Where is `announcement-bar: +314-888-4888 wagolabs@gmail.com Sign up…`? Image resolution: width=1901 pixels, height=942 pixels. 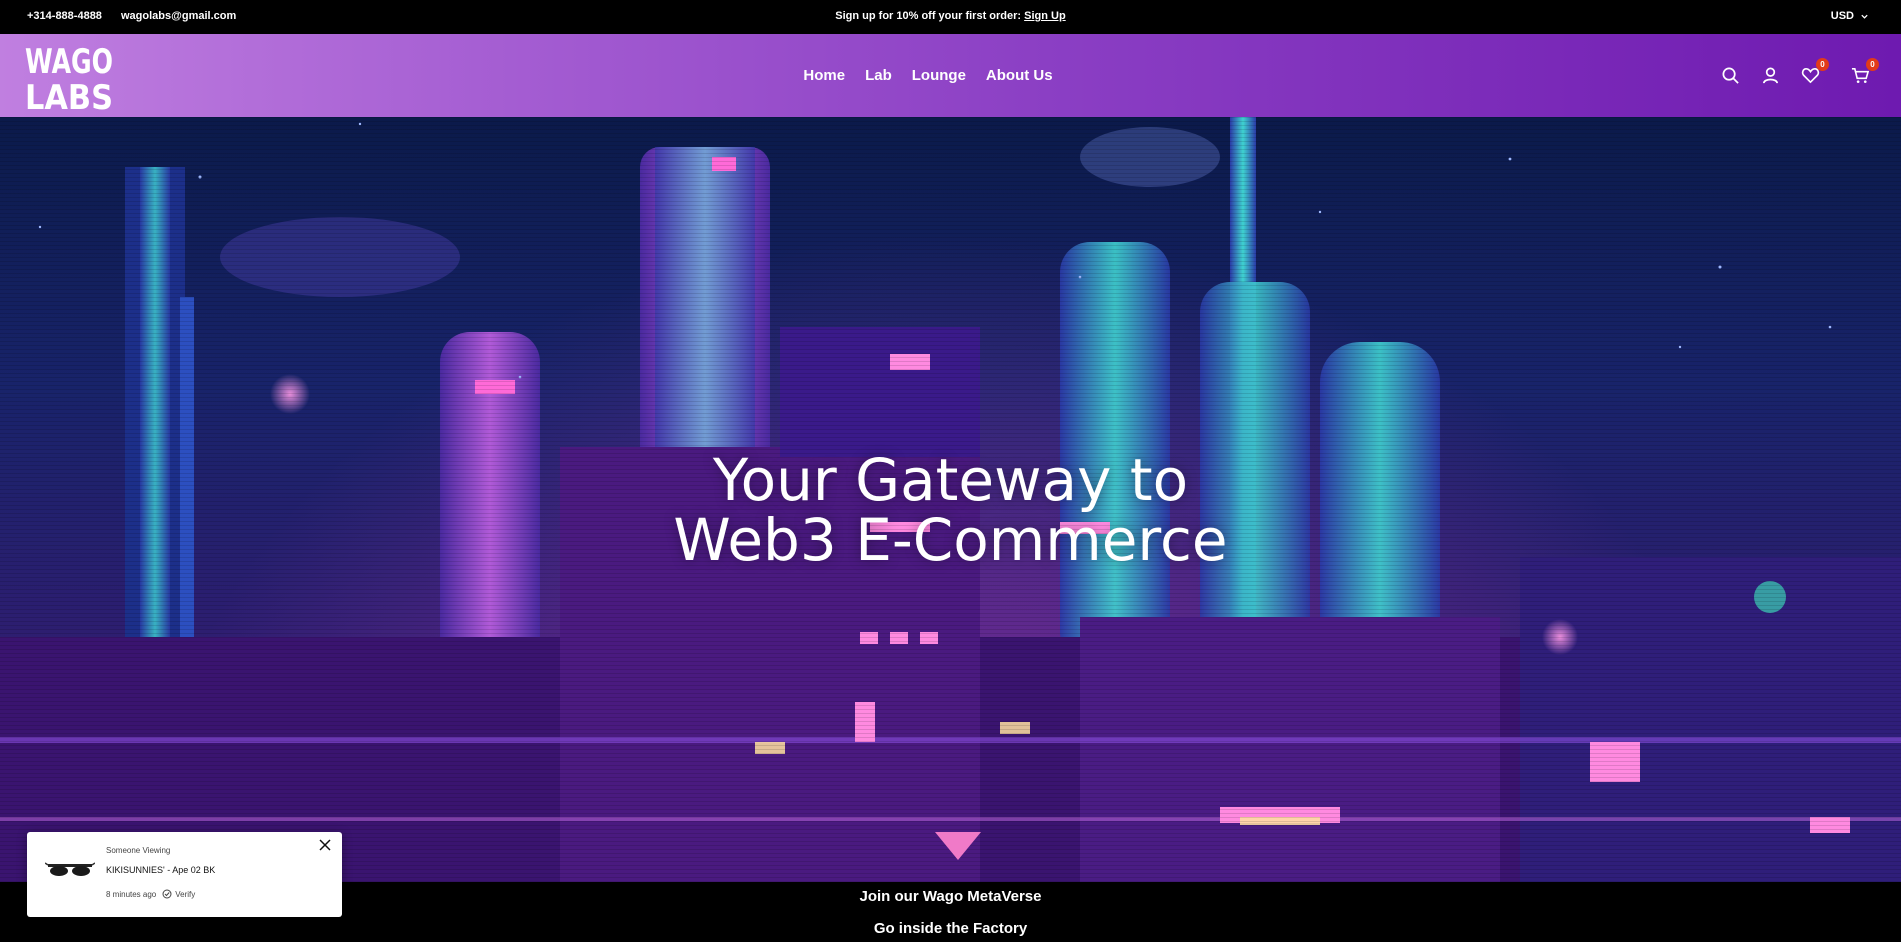 announcement-bar: +314-888-4888 wagolabs@gmail.com Sign up… is located at coordinates (950, 17).